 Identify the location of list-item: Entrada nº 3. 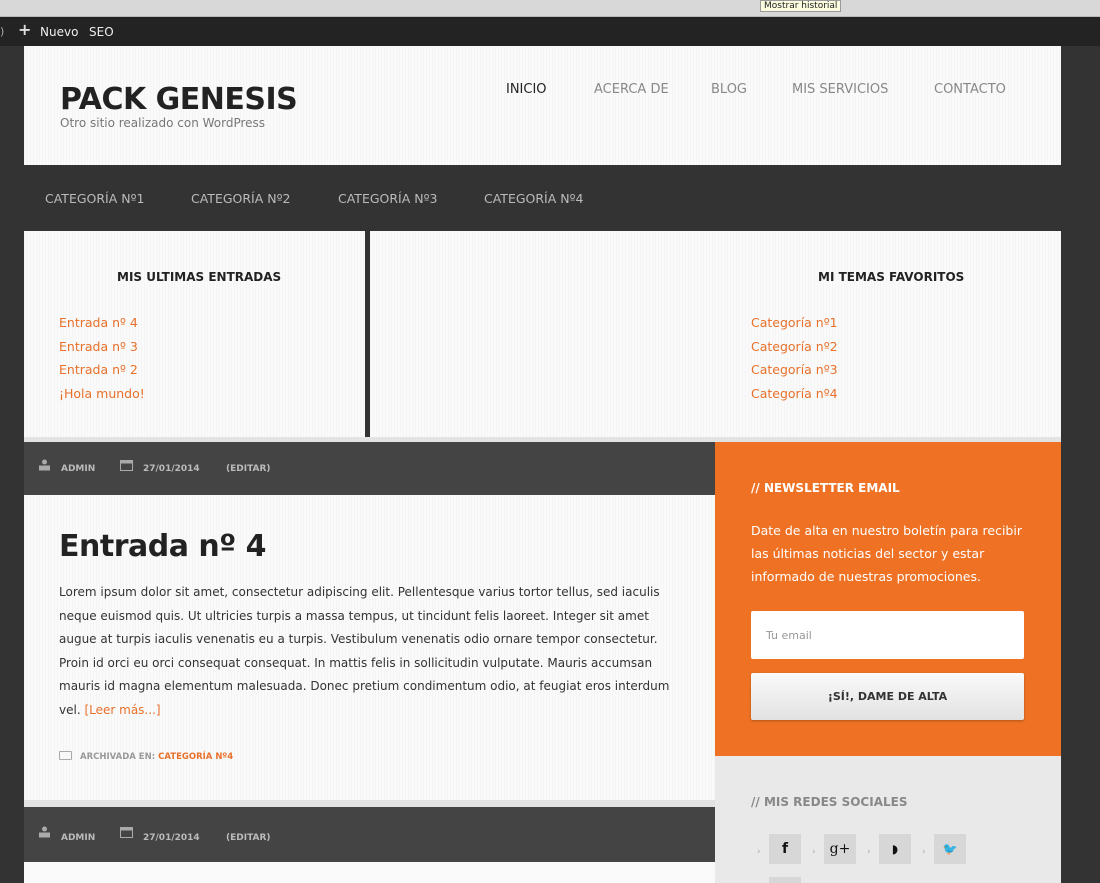
(102, 347).